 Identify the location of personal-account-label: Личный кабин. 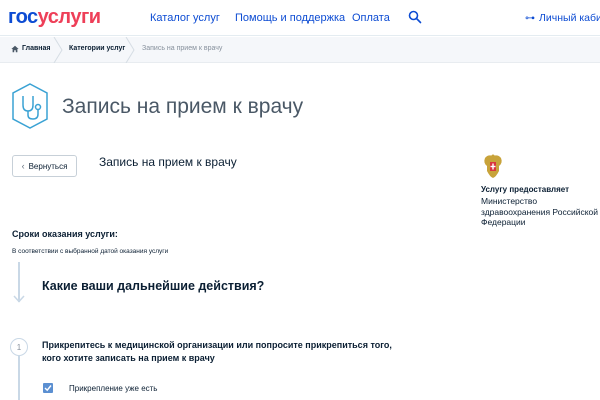
(569, 18).